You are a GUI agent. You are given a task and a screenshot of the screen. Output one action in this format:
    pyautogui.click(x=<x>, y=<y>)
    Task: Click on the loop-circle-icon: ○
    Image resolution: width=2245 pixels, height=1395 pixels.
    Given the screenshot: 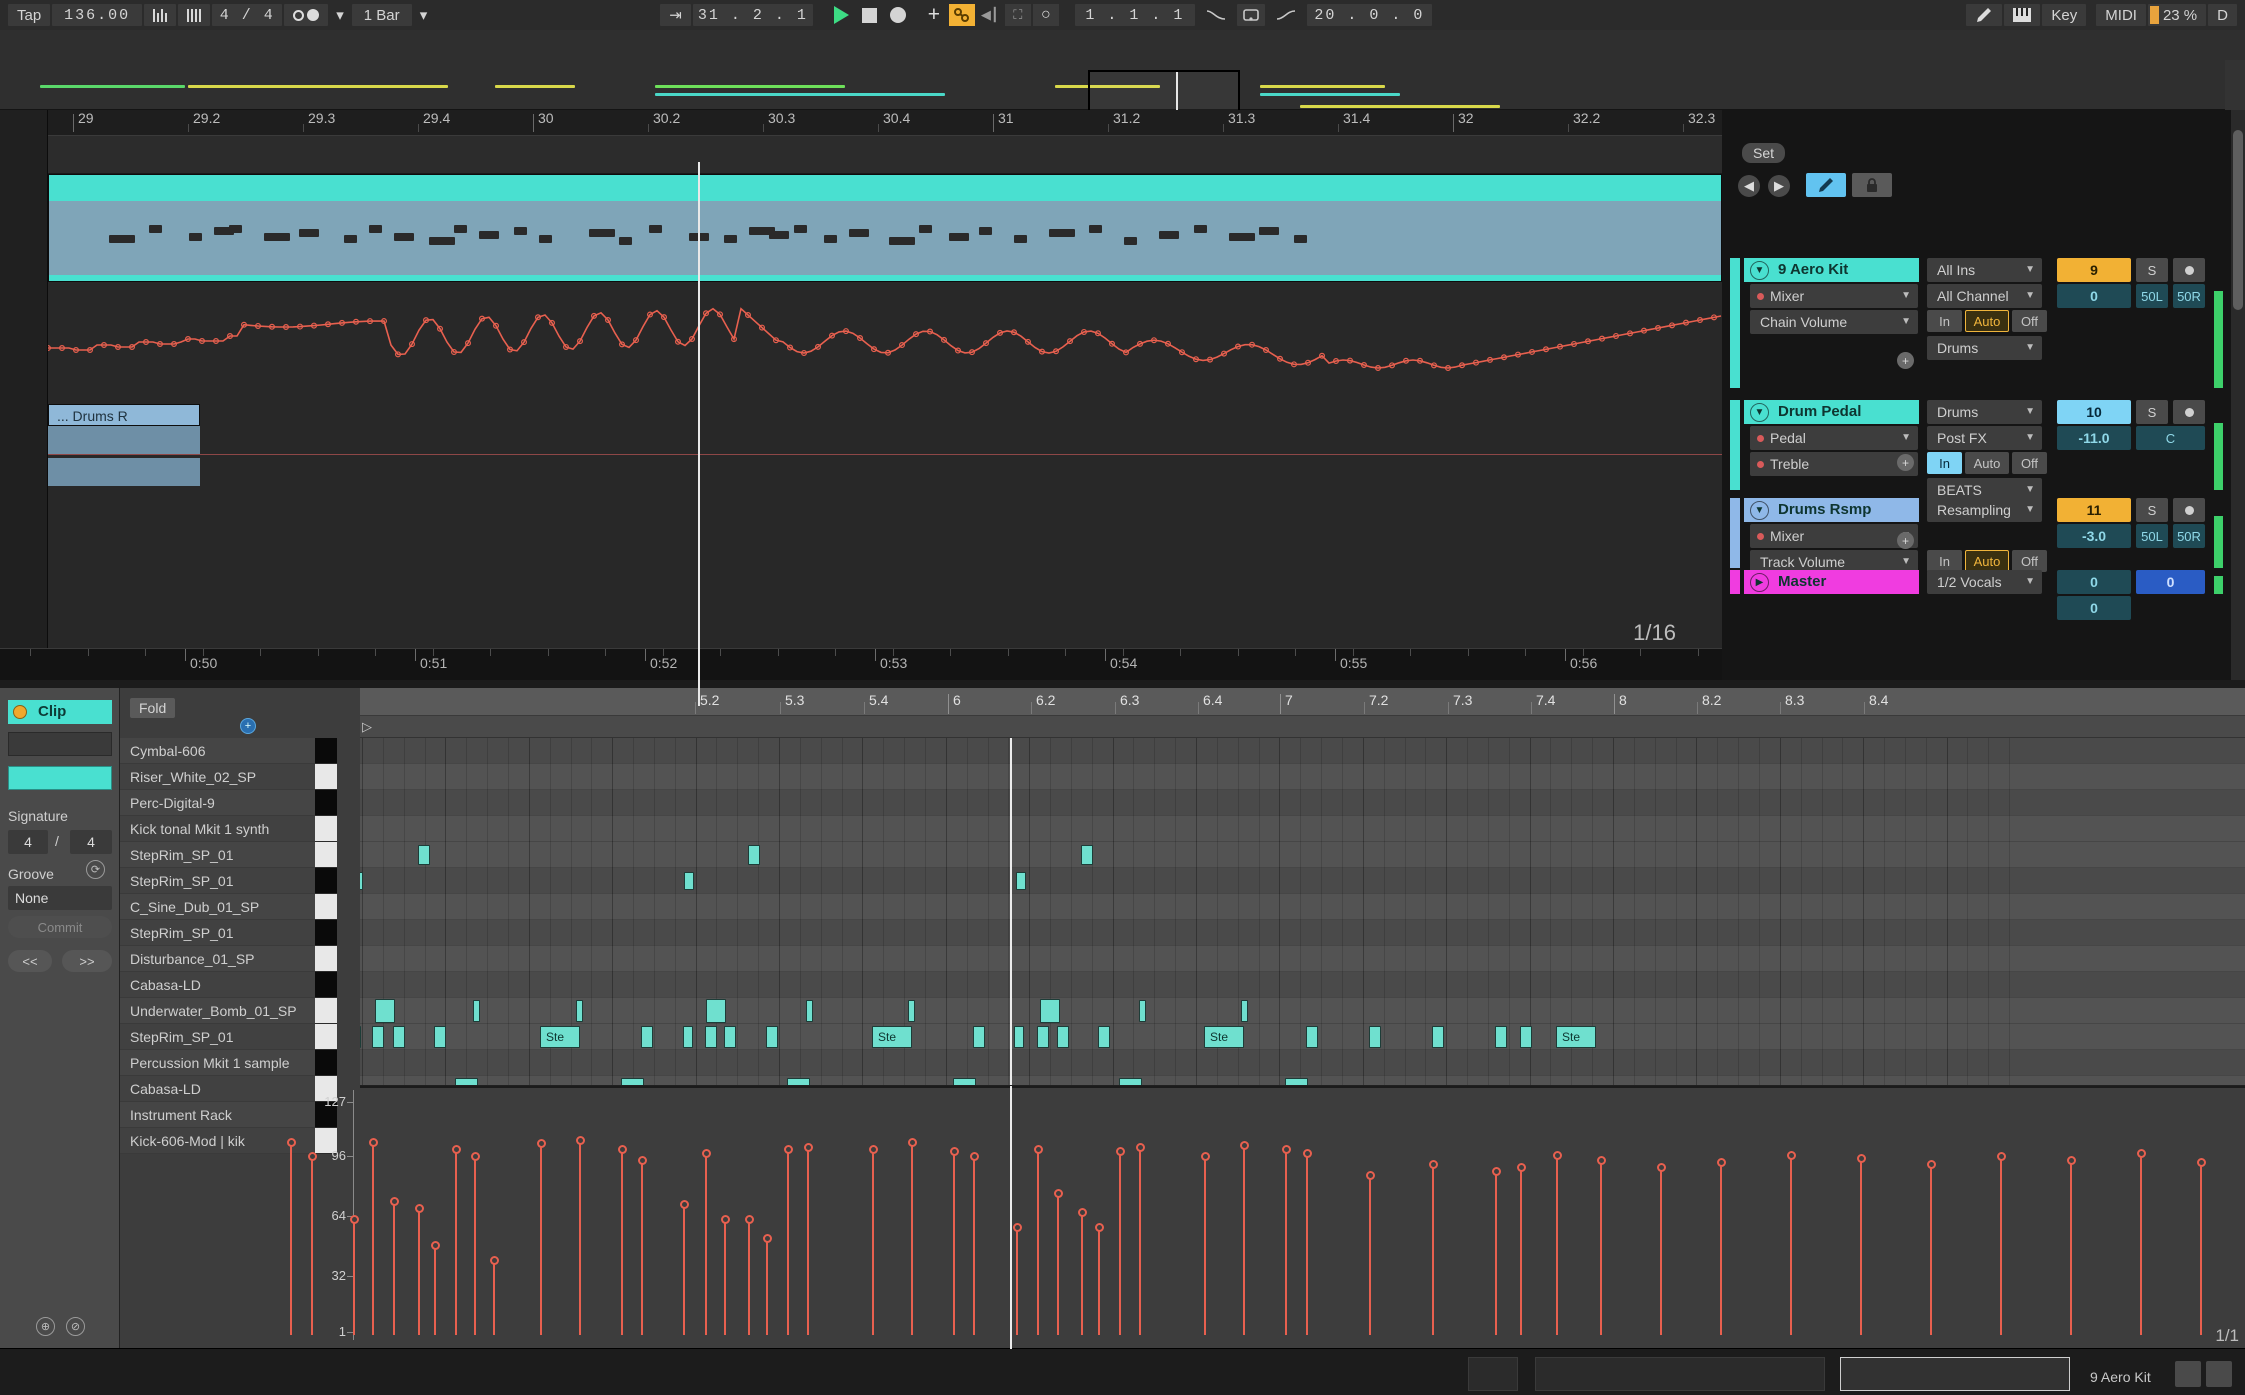 What is the action you would take?
    pyautogui.click(x=1045, y=15)
    